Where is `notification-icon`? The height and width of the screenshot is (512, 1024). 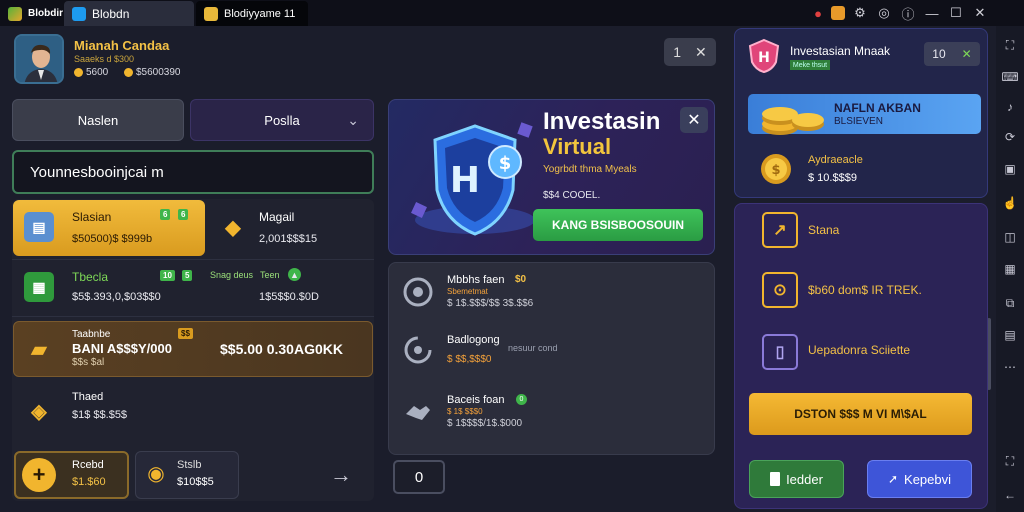 notification-icon is located at coordinates (838, 13).